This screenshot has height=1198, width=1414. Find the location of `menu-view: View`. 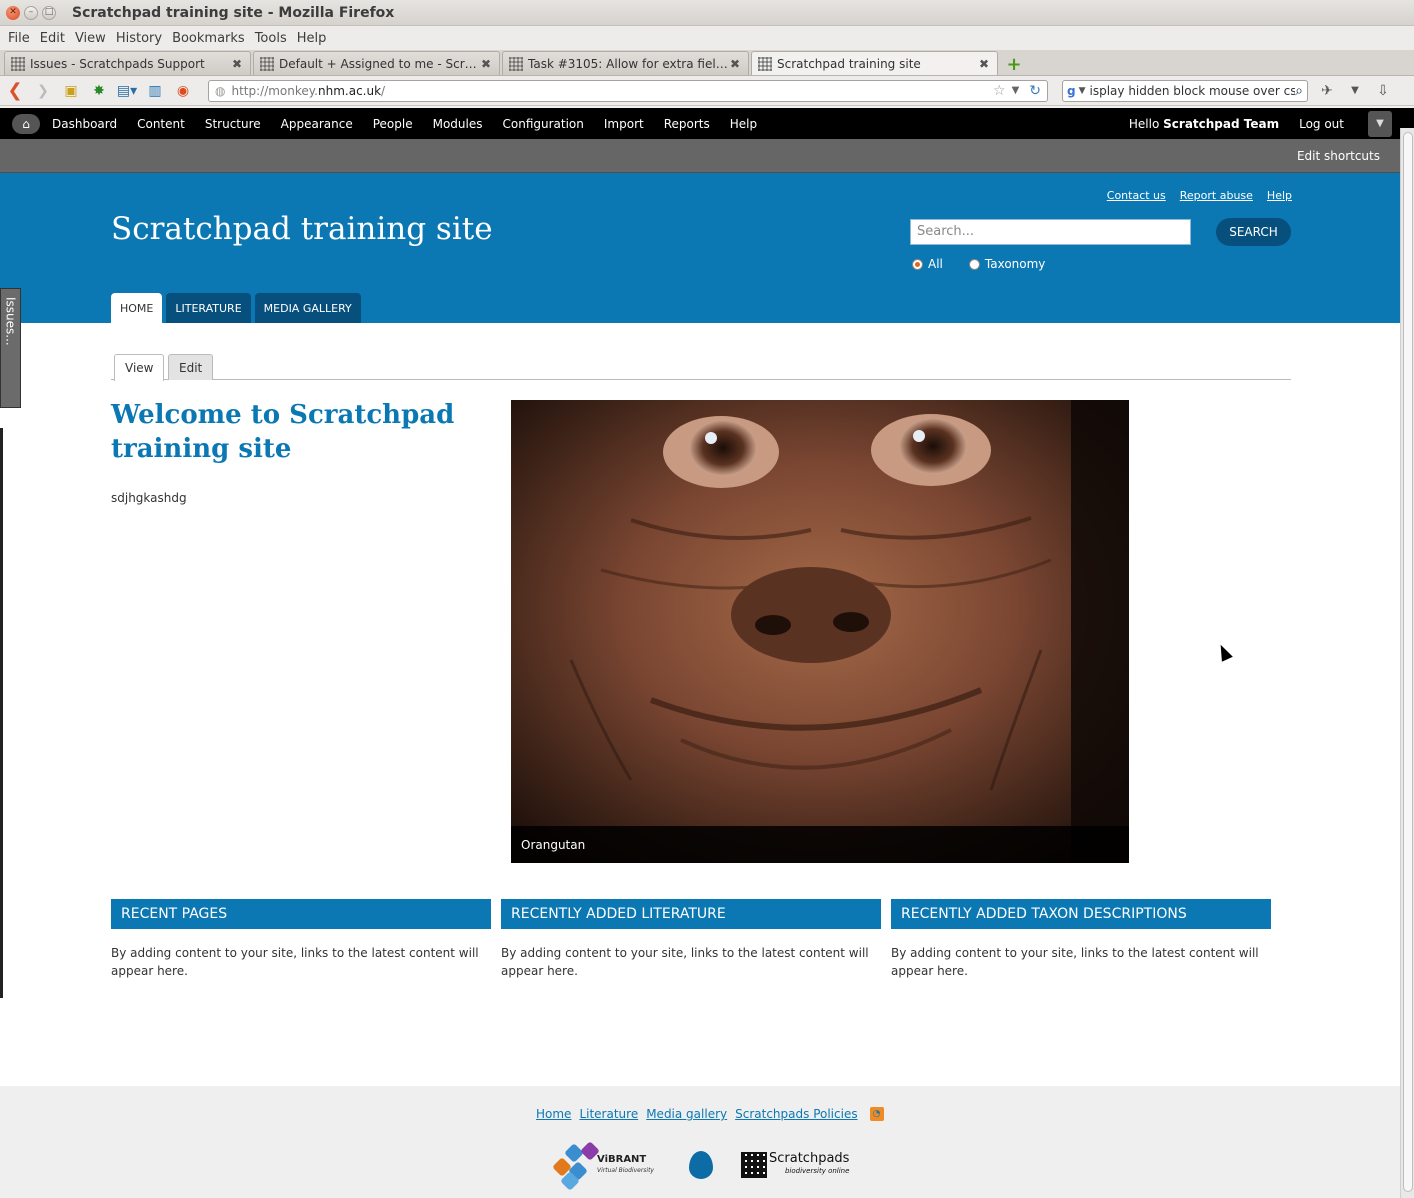

menu-view: View is located at coordinates (90, 38).